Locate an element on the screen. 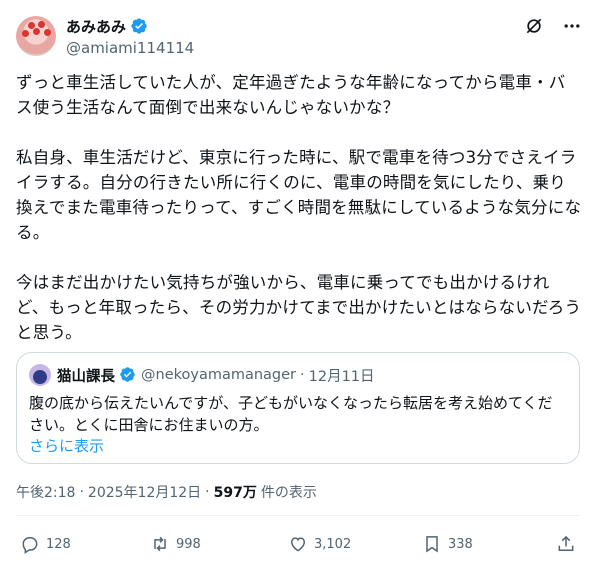 Image resolution: width=596 pixels, height=567 pixels. author-name-row: あみあみ is located at coordinates (107, 26).